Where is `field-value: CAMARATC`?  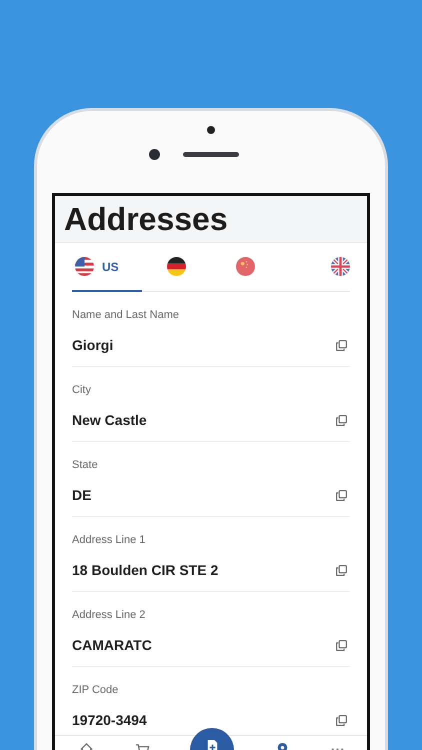 field-value: CAMARATC is located at coordinates (112, 645).